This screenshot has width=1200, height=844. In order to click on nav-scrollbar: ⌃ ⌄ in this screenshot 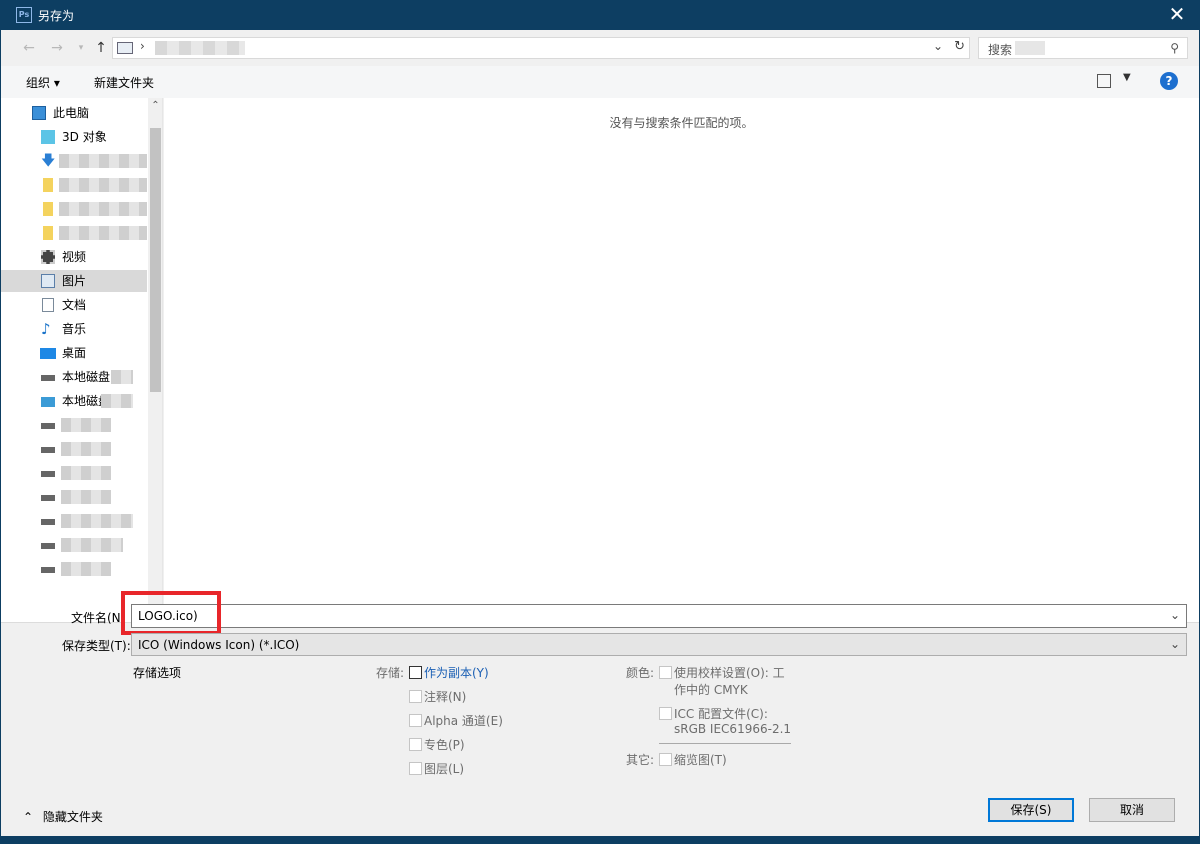, I will do `click(155, 360)`.